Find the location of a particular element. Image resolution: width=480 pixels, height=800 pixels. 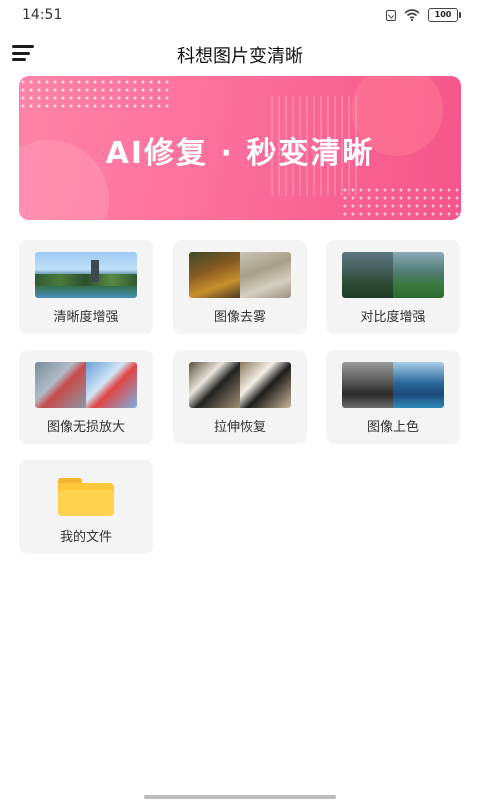

feature-card-upscale: 图像无损放大 is located at coordinates (86, 397).